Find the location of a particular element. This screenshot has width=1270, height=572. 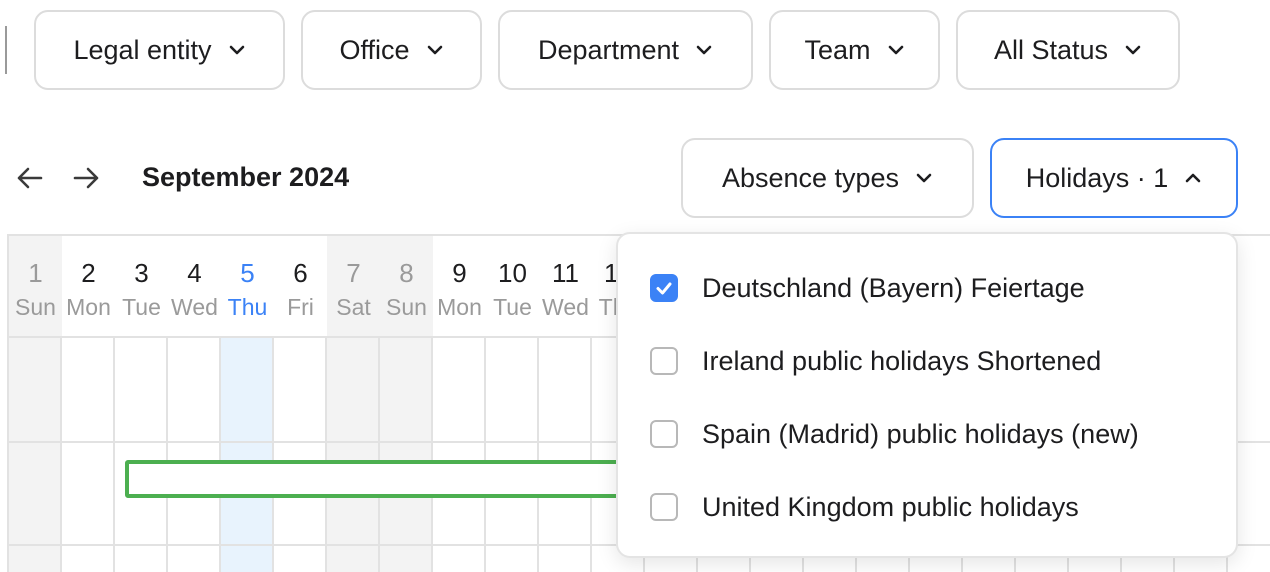

status-filter-label: All Status is located at coordinates (1051, 49).